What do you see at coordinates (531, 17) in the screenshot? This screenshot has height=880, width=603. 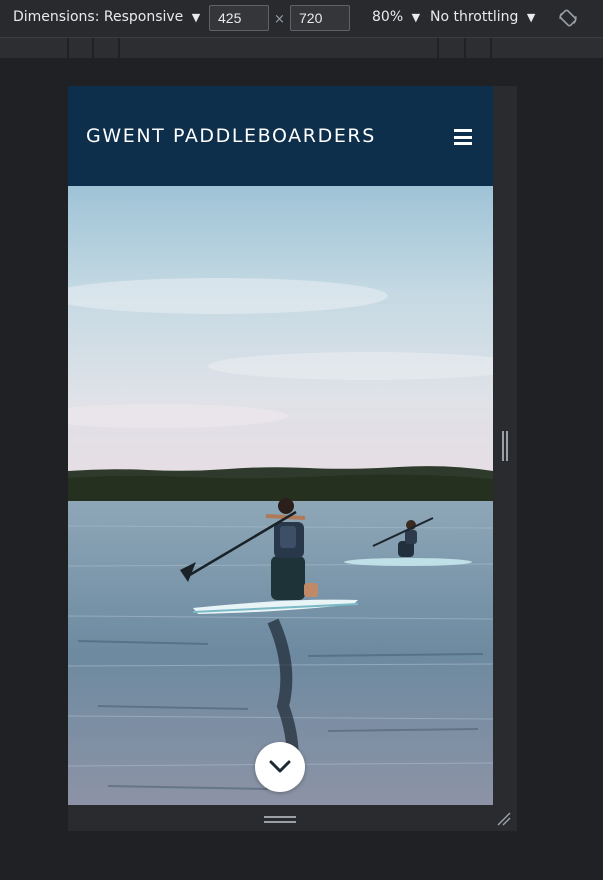 I see `throttling-dropdown-icon: ▼` at bounding box center [531, 17].